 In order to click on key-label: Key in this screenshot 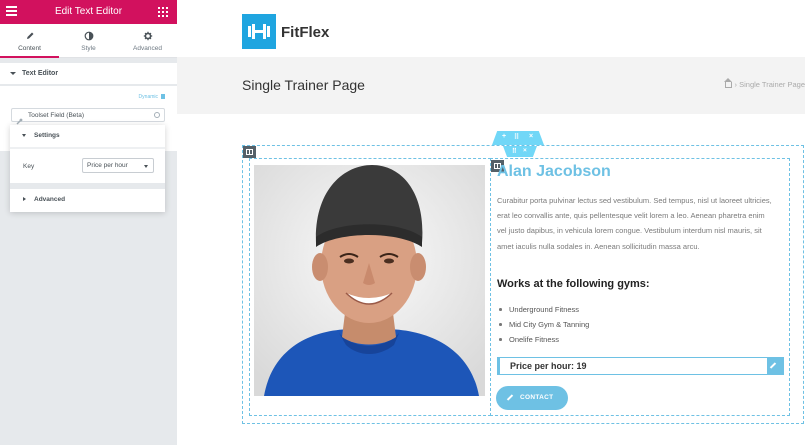, I will do `click(29, 166)`.